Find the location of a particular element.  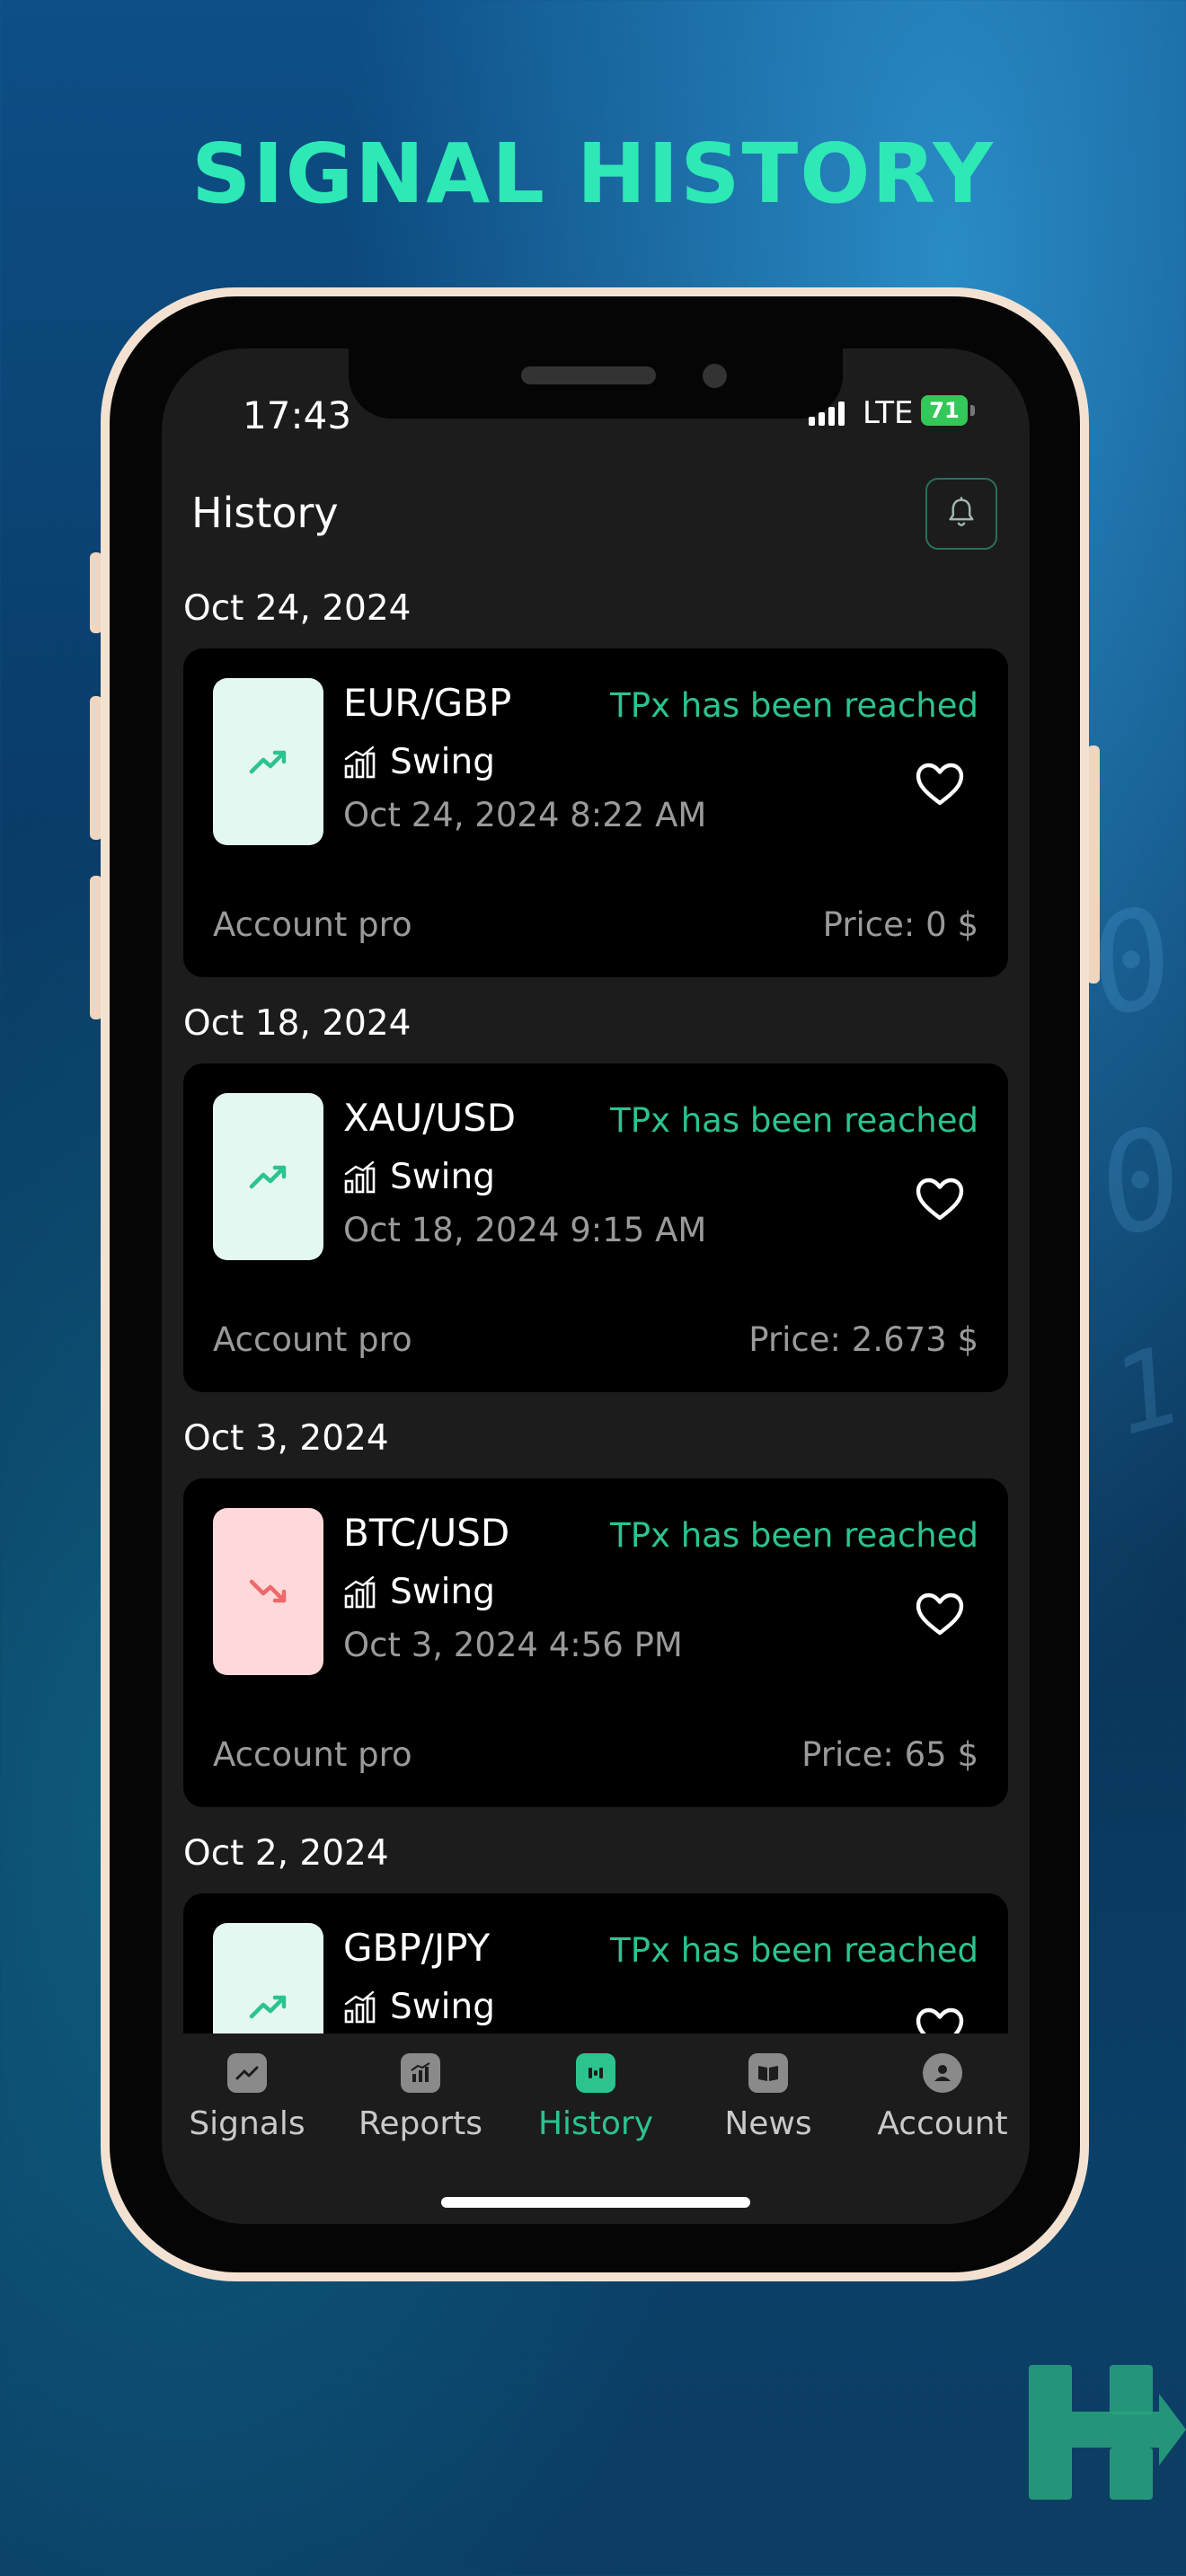

tab-label: Account is located at coordinates (942, 2123).